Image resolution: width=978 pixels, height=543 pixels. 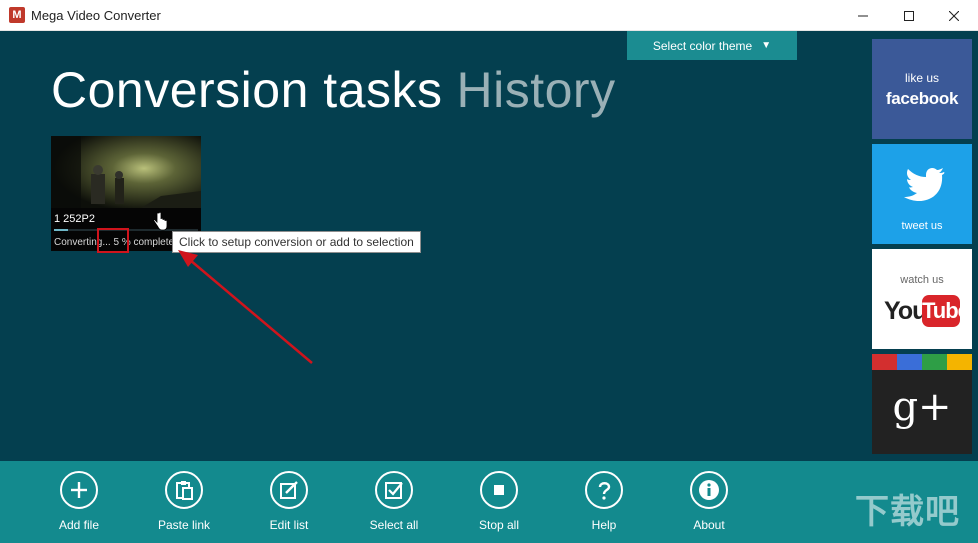 What do you see at coordinates (394, 525) in the screenshot?
I see `select-all-label: Select all` at bounding box center [394, 525].